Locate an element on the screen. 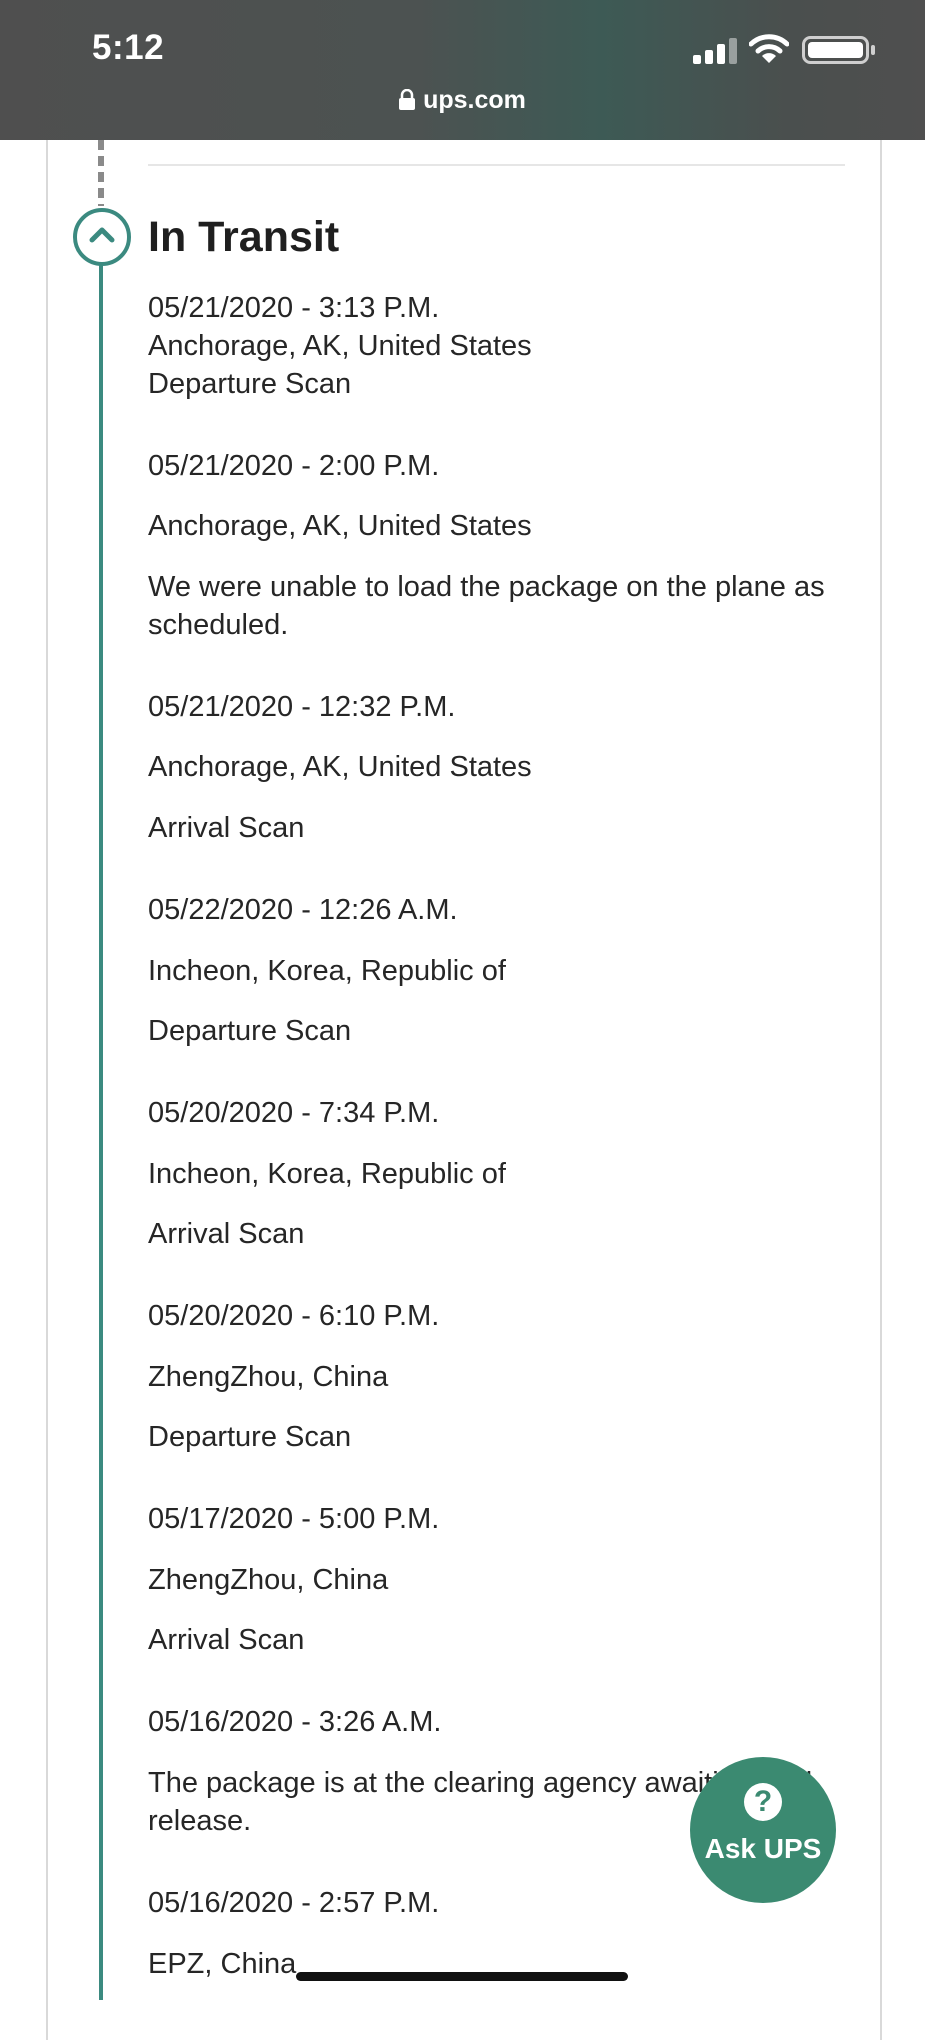 This screenshot has height=2040, width=925. lock-icon is located at coordinates (407, 102).